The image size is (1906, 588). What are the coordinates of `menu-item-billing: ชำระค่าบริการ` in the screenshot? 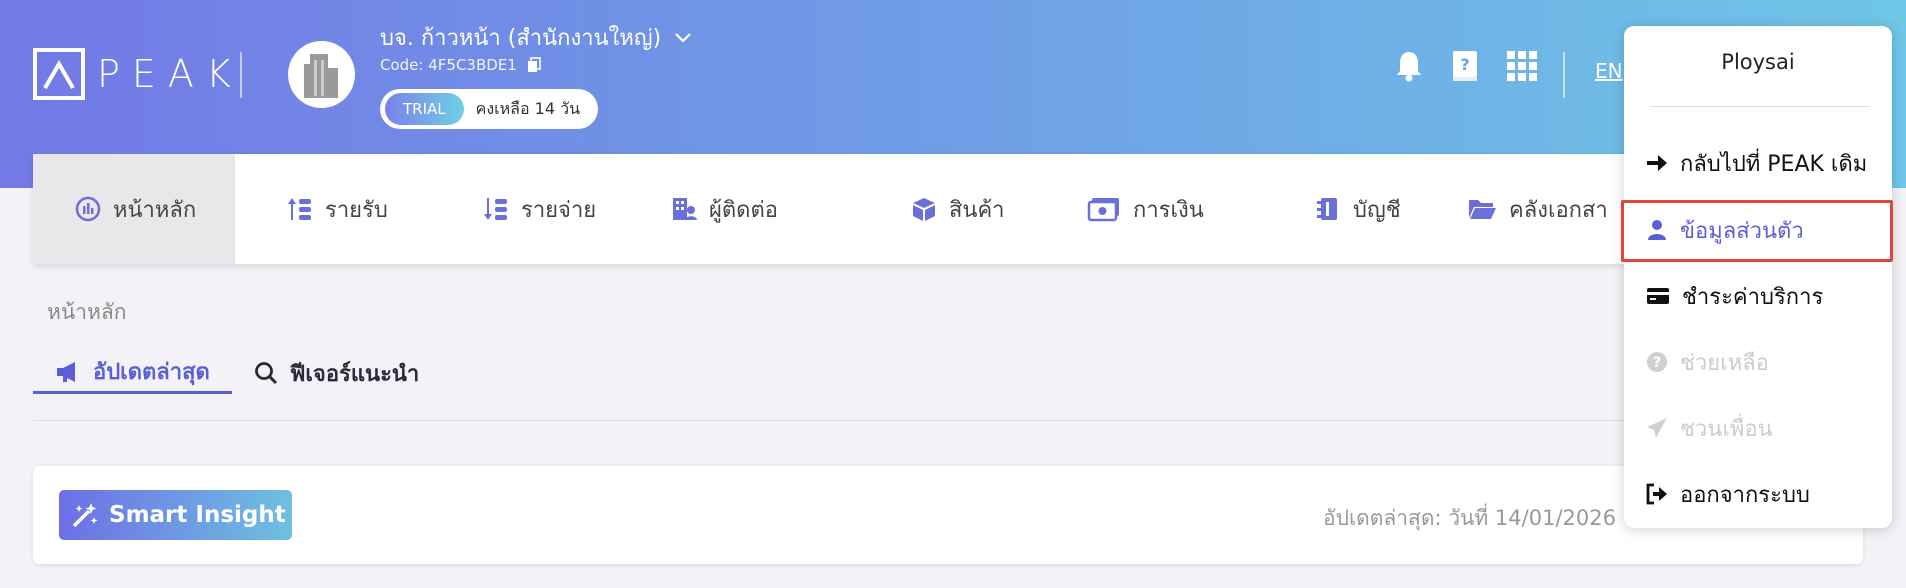 It's located at (1766, 296).